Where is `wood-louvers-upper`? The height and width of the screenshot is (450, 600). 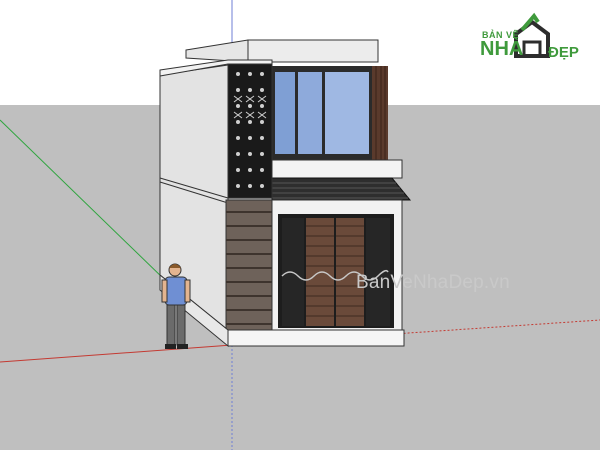
wood-louvers-upper is located at coordinates (380, 113).